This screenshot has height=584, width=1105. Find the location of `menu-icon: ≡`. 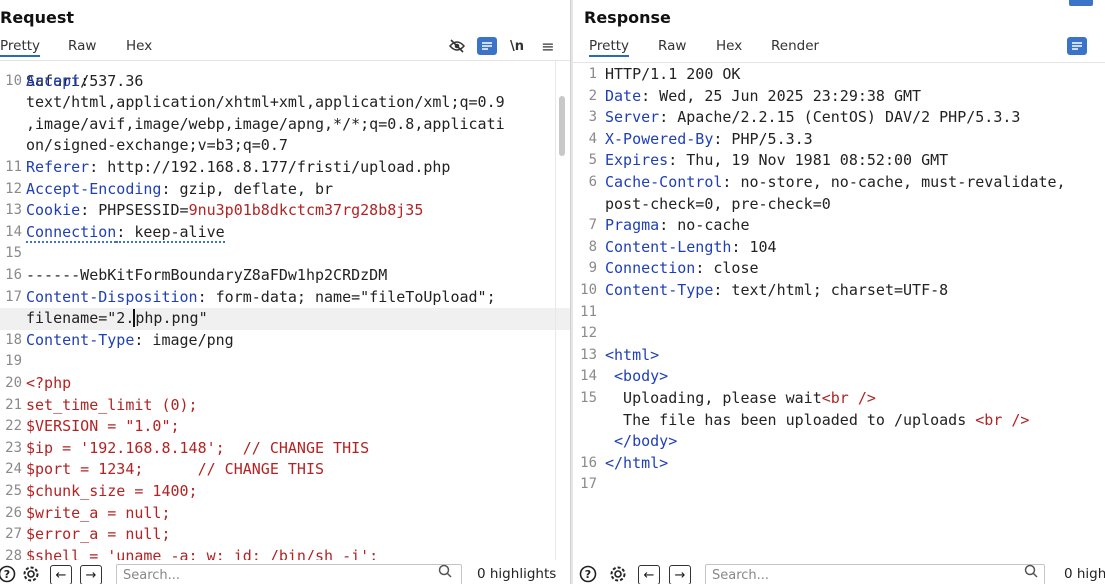

menu-icon: ≡ is located at coordinates (548, 46).